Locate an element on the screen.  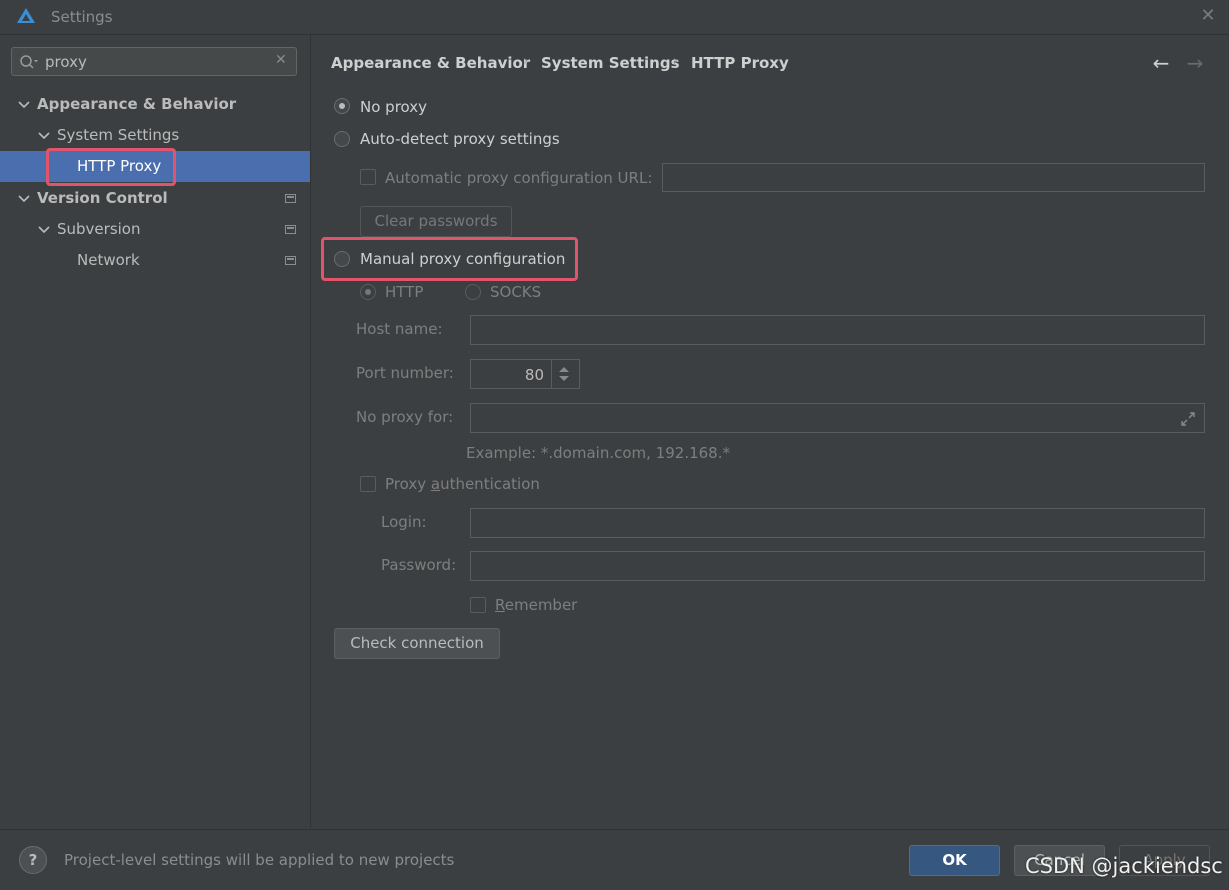
tree-item-network: Network is located at coordinates (155, 260).